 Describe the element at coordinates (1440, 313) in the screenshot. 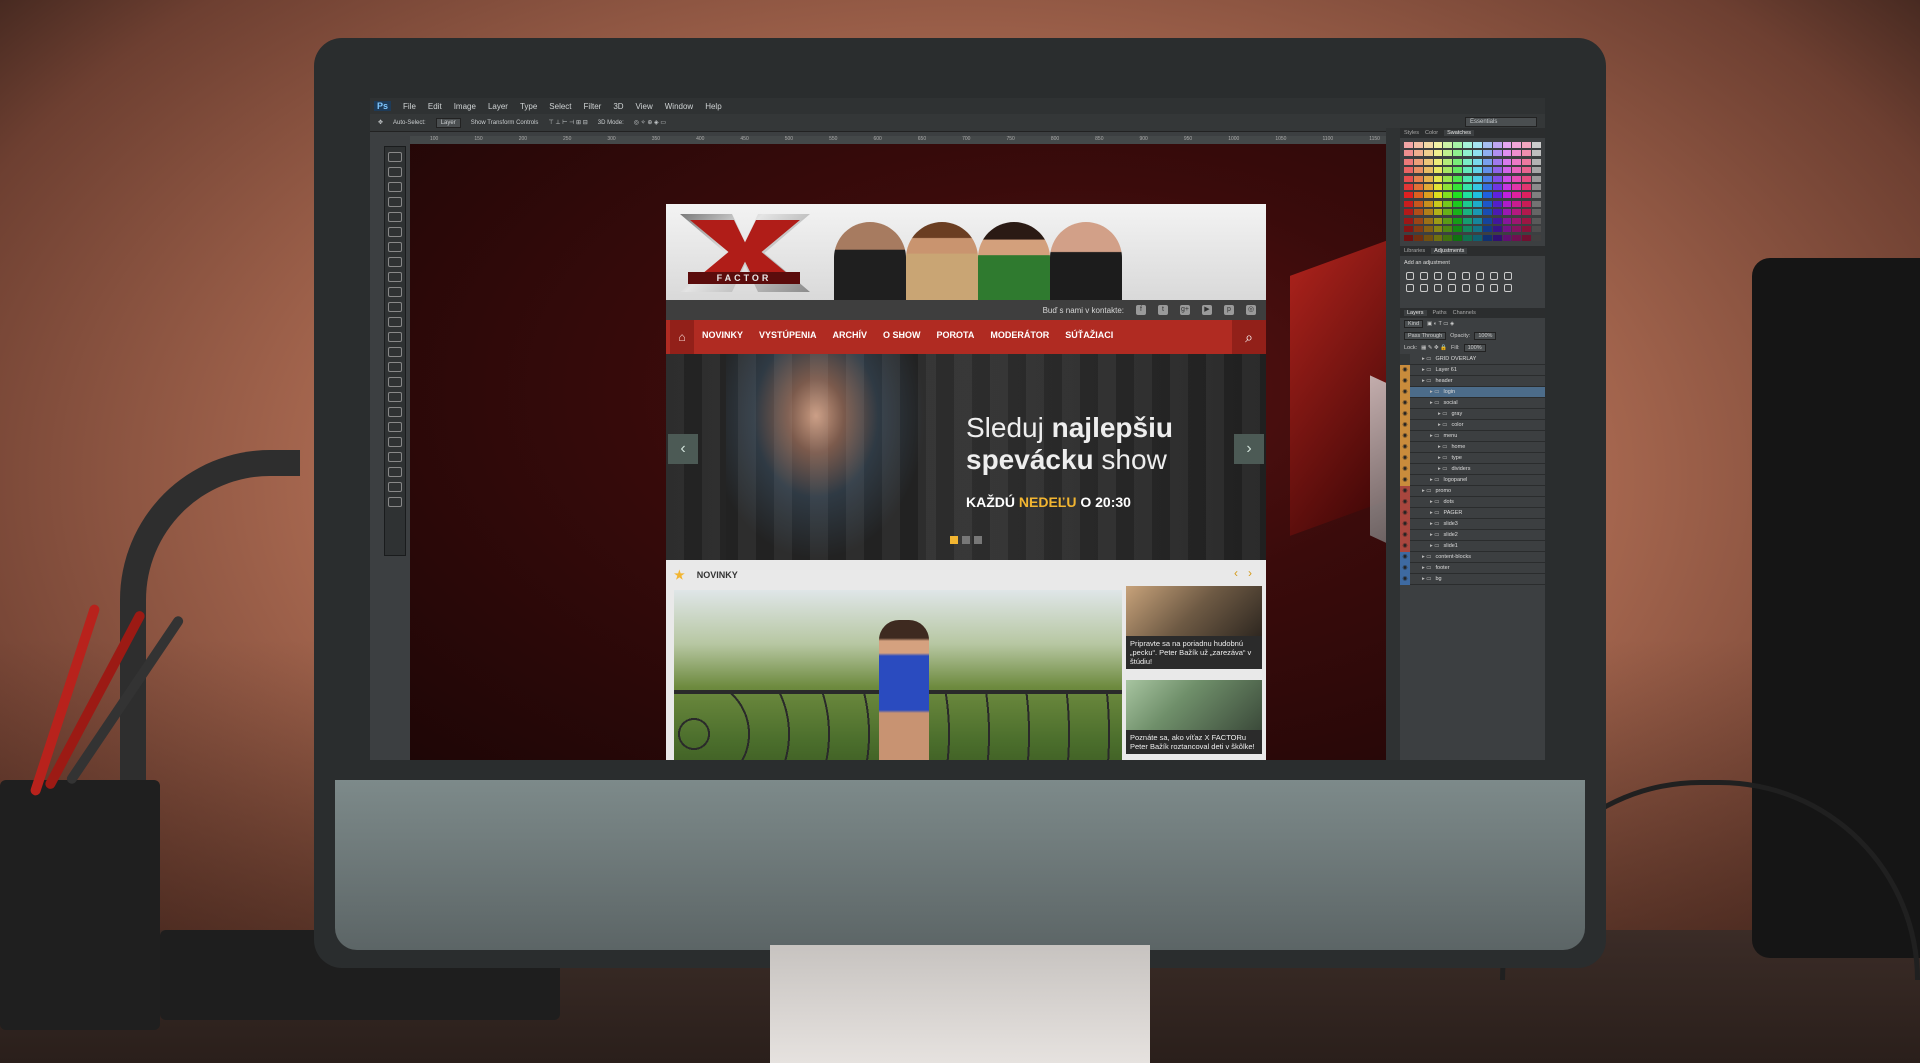

I see `tab-paths: Paths` at that location.